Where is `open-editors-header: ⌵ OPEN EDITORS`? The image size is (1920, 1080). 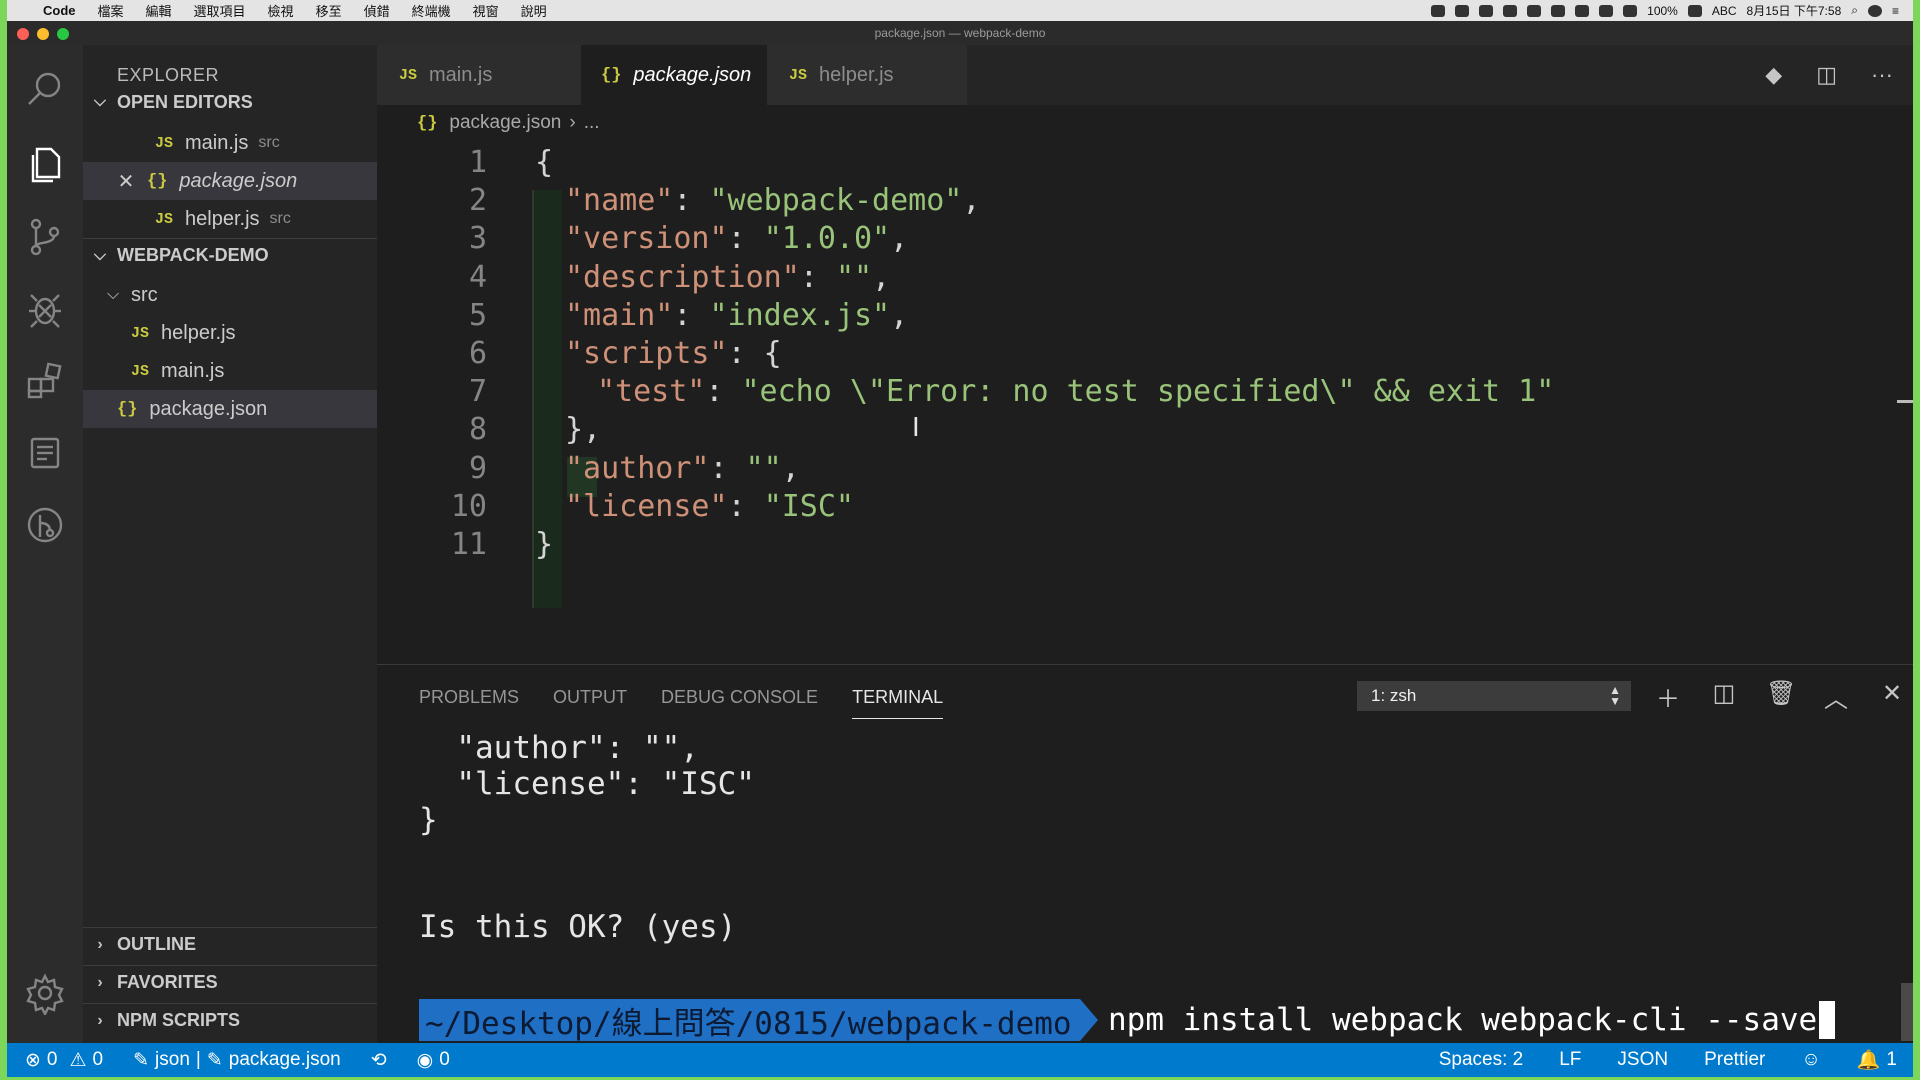
open-editors-header: ⌵ OPEN EDITORS is located at coordinates (230, 102).